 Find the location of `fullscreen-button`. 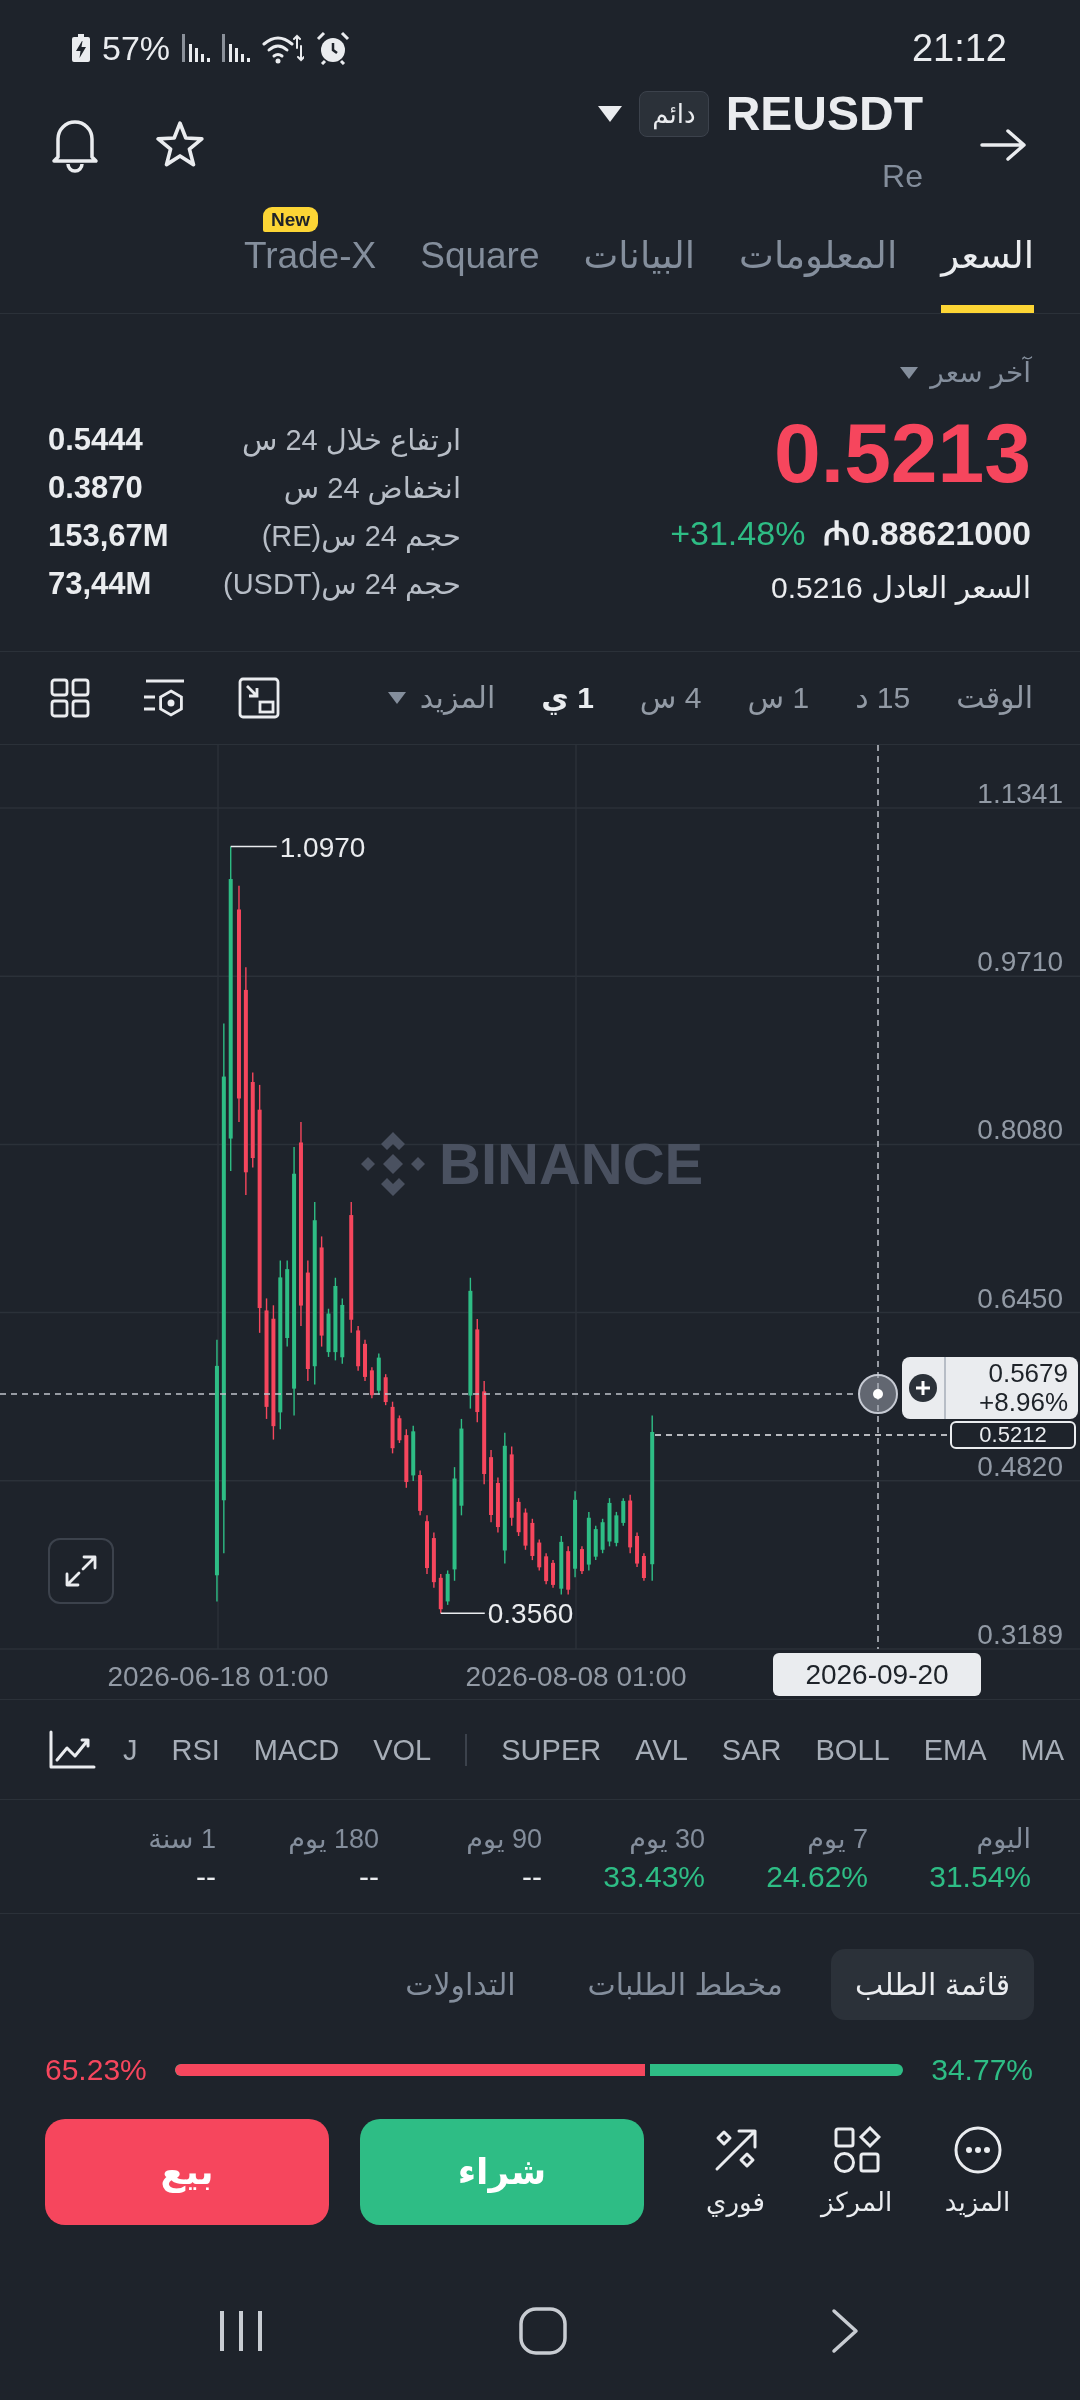

fullscreen-button is located at coordinates (81, 1571).